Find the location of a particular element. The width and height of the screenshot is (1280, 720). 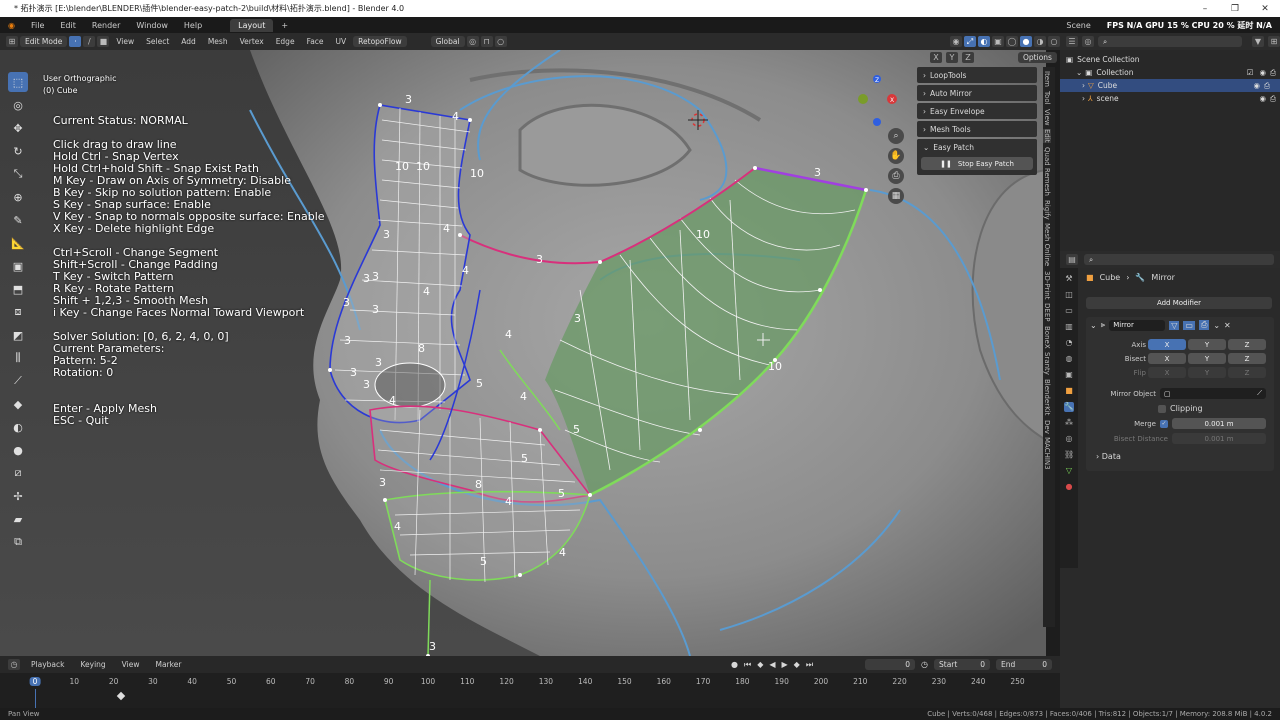

editor-type-icon: ⊞ is located at coordinates (12, 41).